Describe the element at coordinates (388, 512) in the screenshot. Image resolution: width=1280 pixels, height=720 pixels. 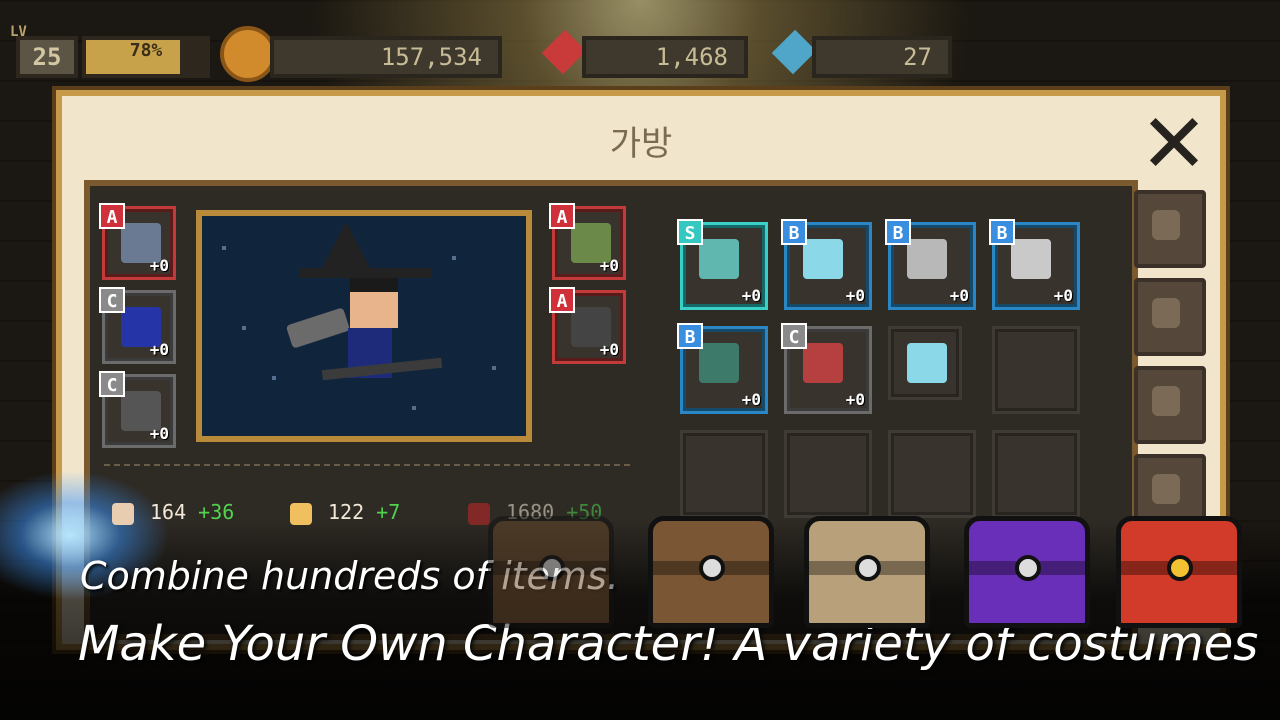
I see `stat-bonus: +7` at that location.